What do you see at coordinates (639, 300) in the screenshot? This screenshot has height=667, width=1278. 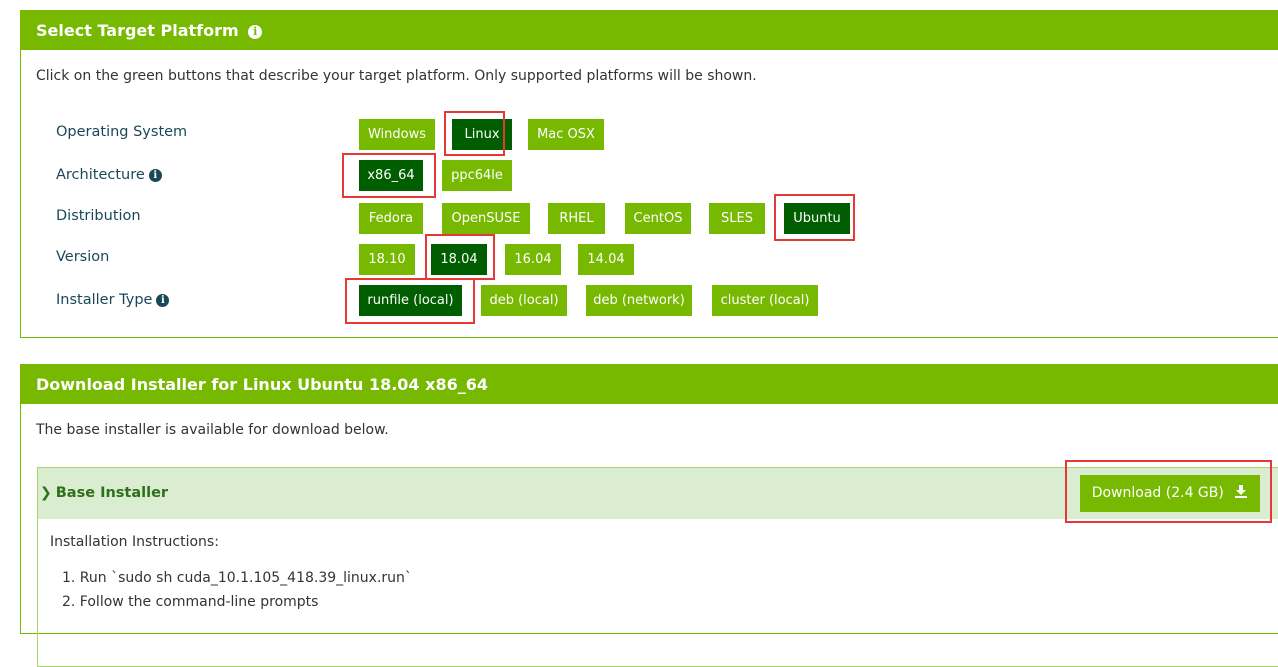 I see `installer-option-deb-network: deb (network)` at bounding box center [639, 300].